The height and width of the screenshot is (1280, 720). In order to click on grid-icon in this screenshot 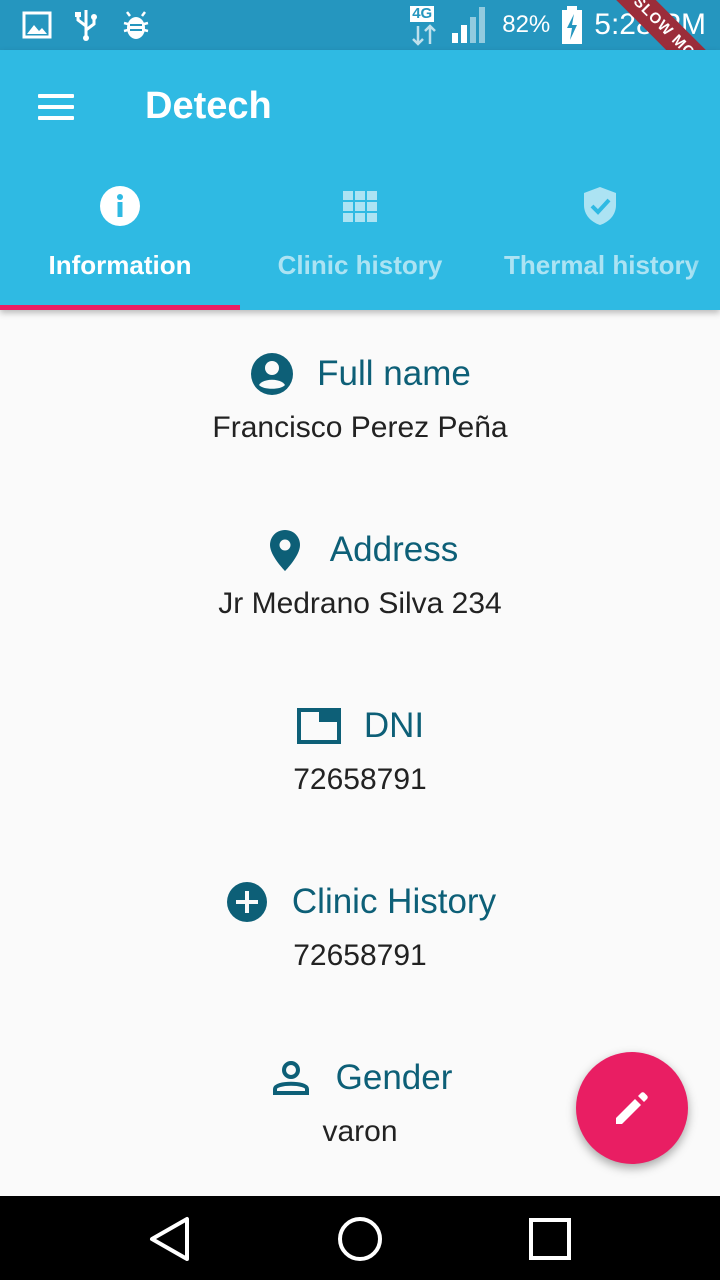, I will do `click(360, 206)`.